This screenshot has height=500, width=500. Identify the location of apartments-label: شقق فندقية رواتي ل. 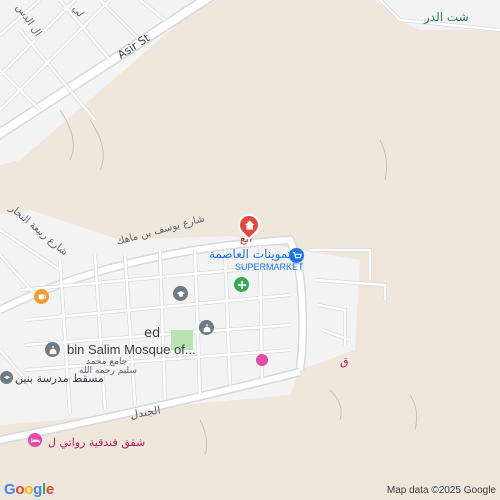
(97, 442).